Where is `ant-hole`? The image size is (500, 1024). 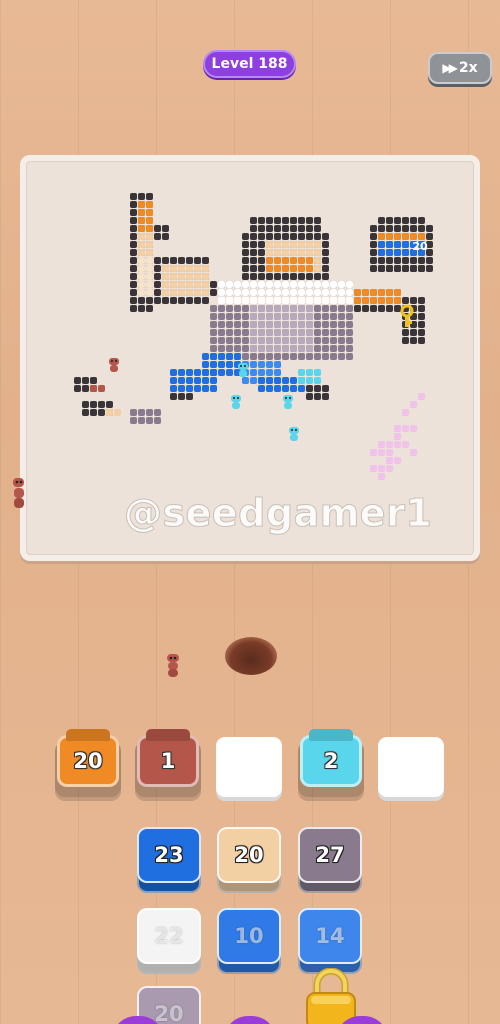
ant-hole is located at coordinates (251, 656).